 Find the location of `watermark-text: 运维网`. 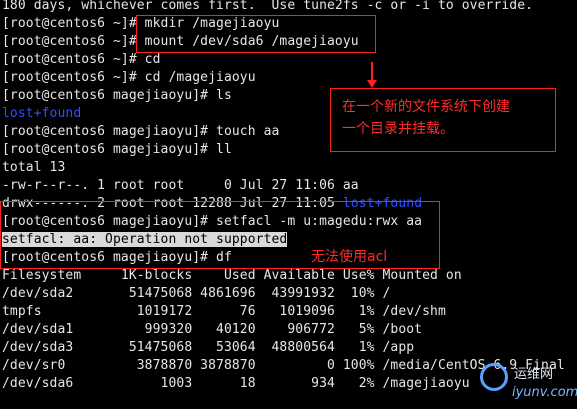

watermark-text: 运维网 is located at coordinates (534, 374).